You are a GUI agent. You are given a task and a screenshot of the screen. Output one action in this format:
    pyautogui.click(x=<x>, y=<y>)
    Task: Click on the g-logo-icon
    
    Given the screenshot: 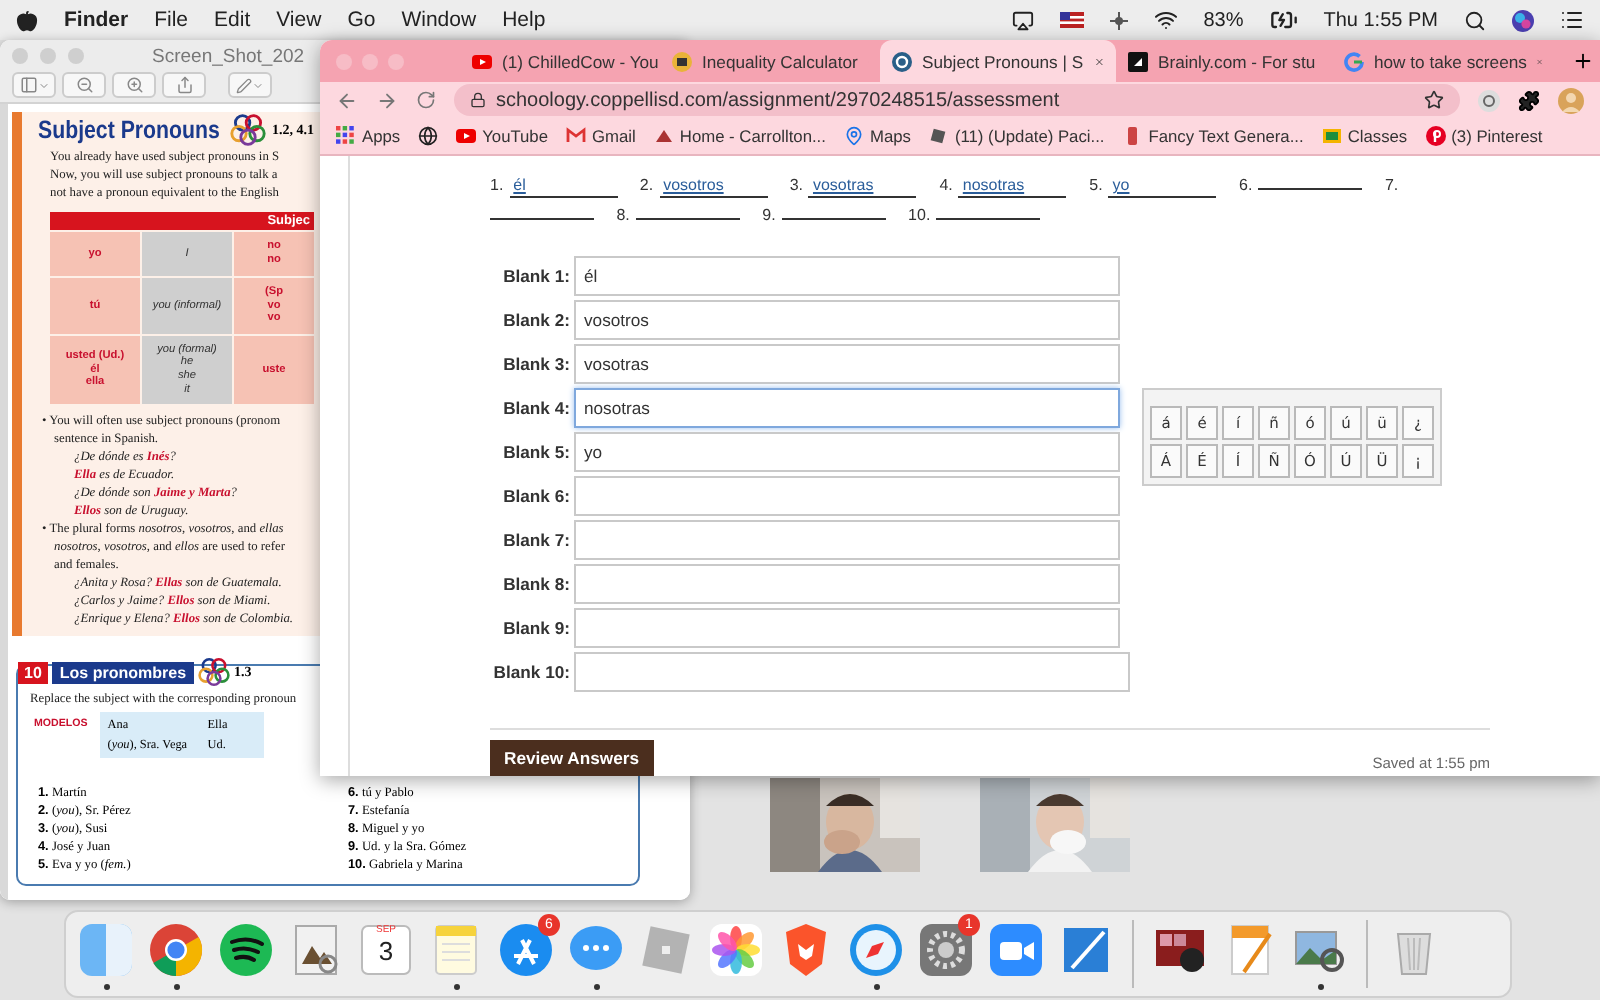 What is the action you would take?
    pyautogui.click(x=1354, y=61)
    